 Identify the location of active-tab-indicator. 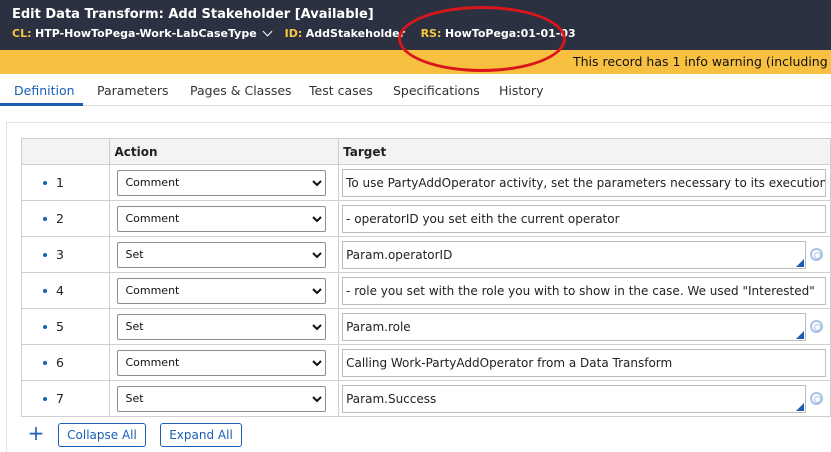
(41, 104).